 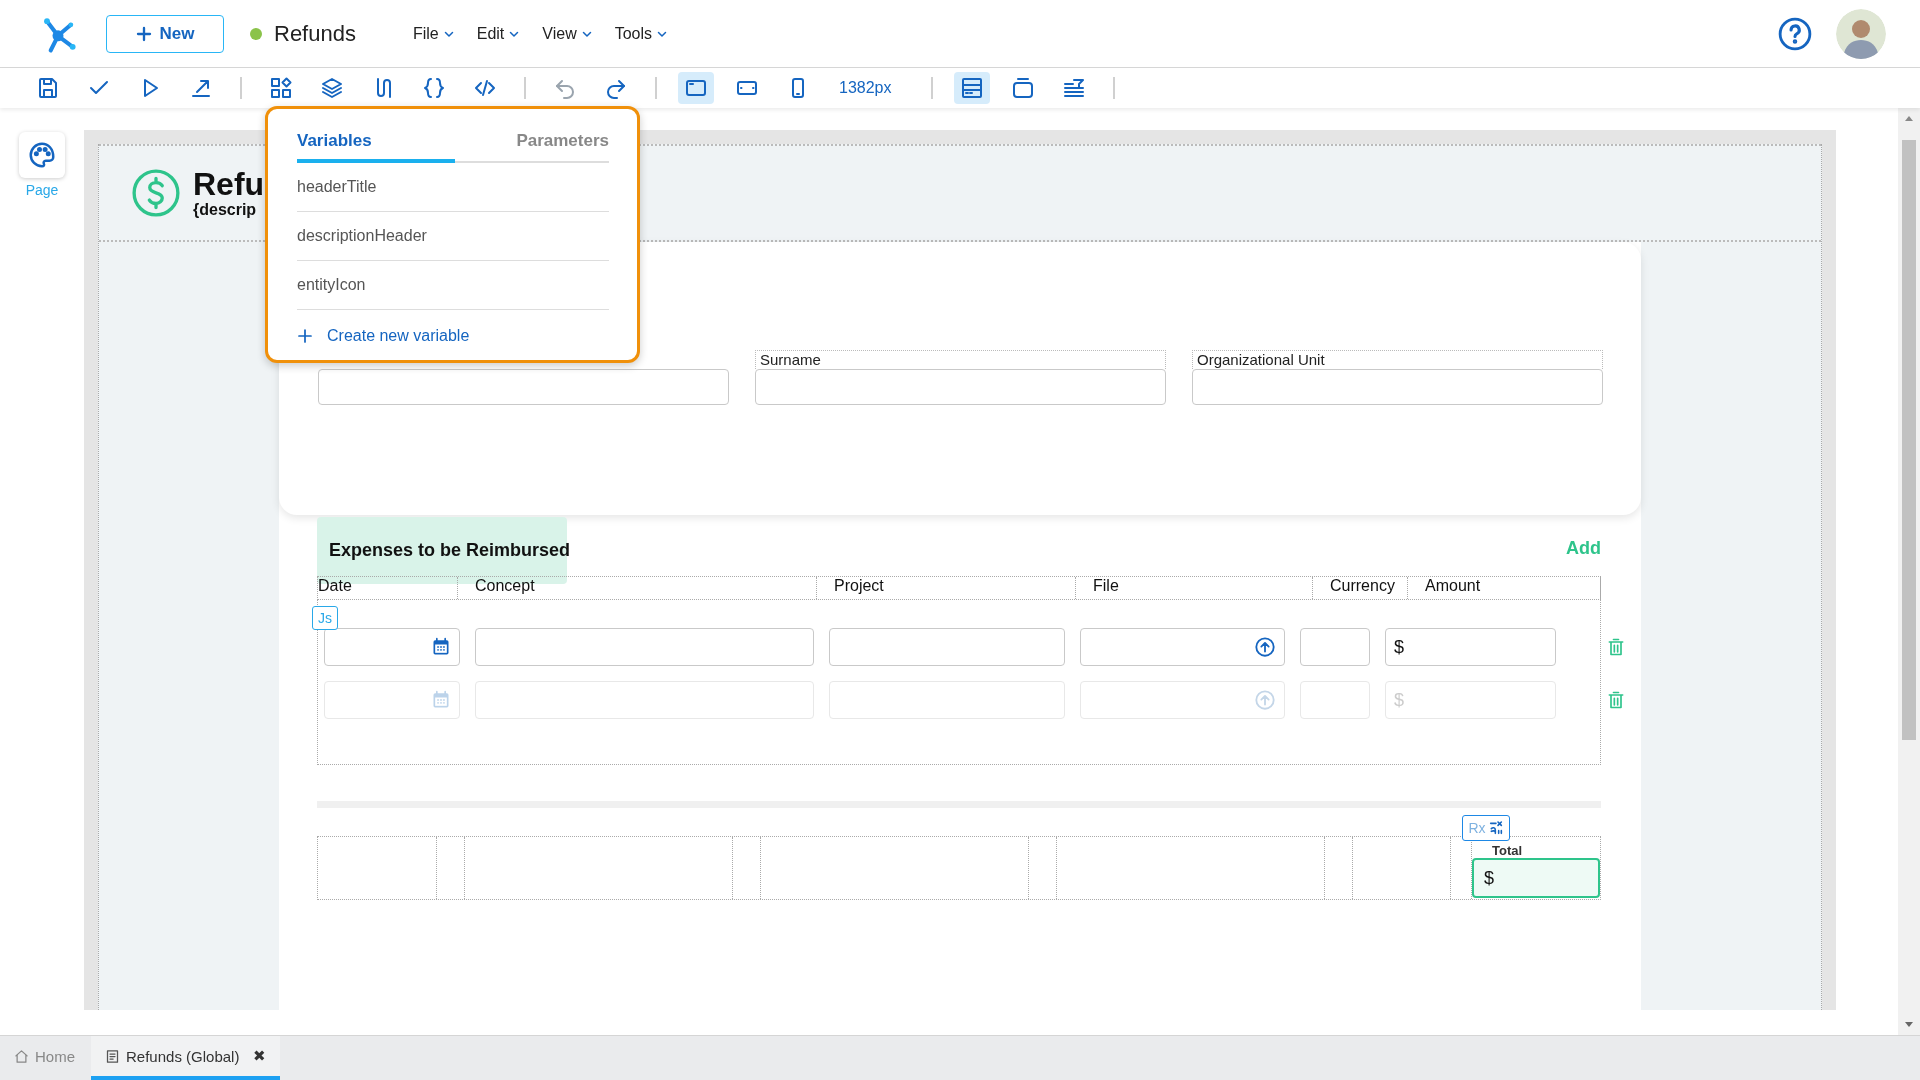 I want to click on width-label: 1382px, so click(x=865, y=88).